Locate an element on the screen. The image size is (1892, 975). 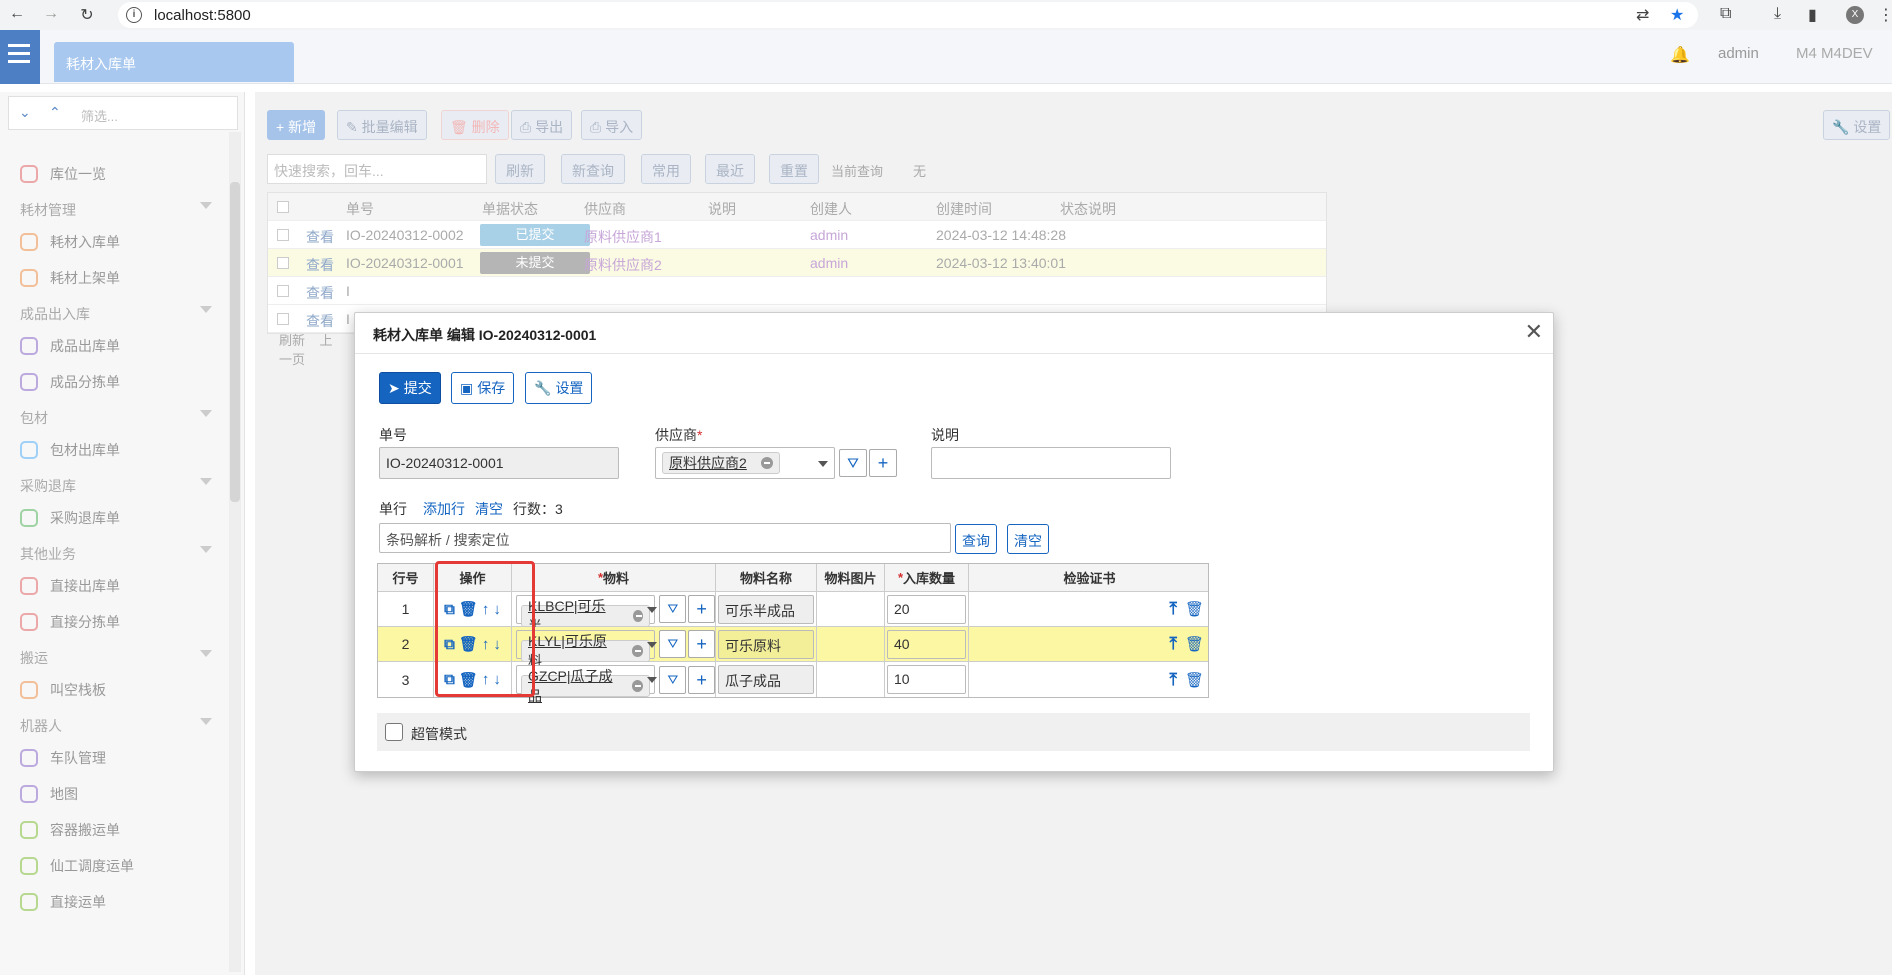
dialog-settings-button: 🔧 设置 is located at coordinates (559, 388).